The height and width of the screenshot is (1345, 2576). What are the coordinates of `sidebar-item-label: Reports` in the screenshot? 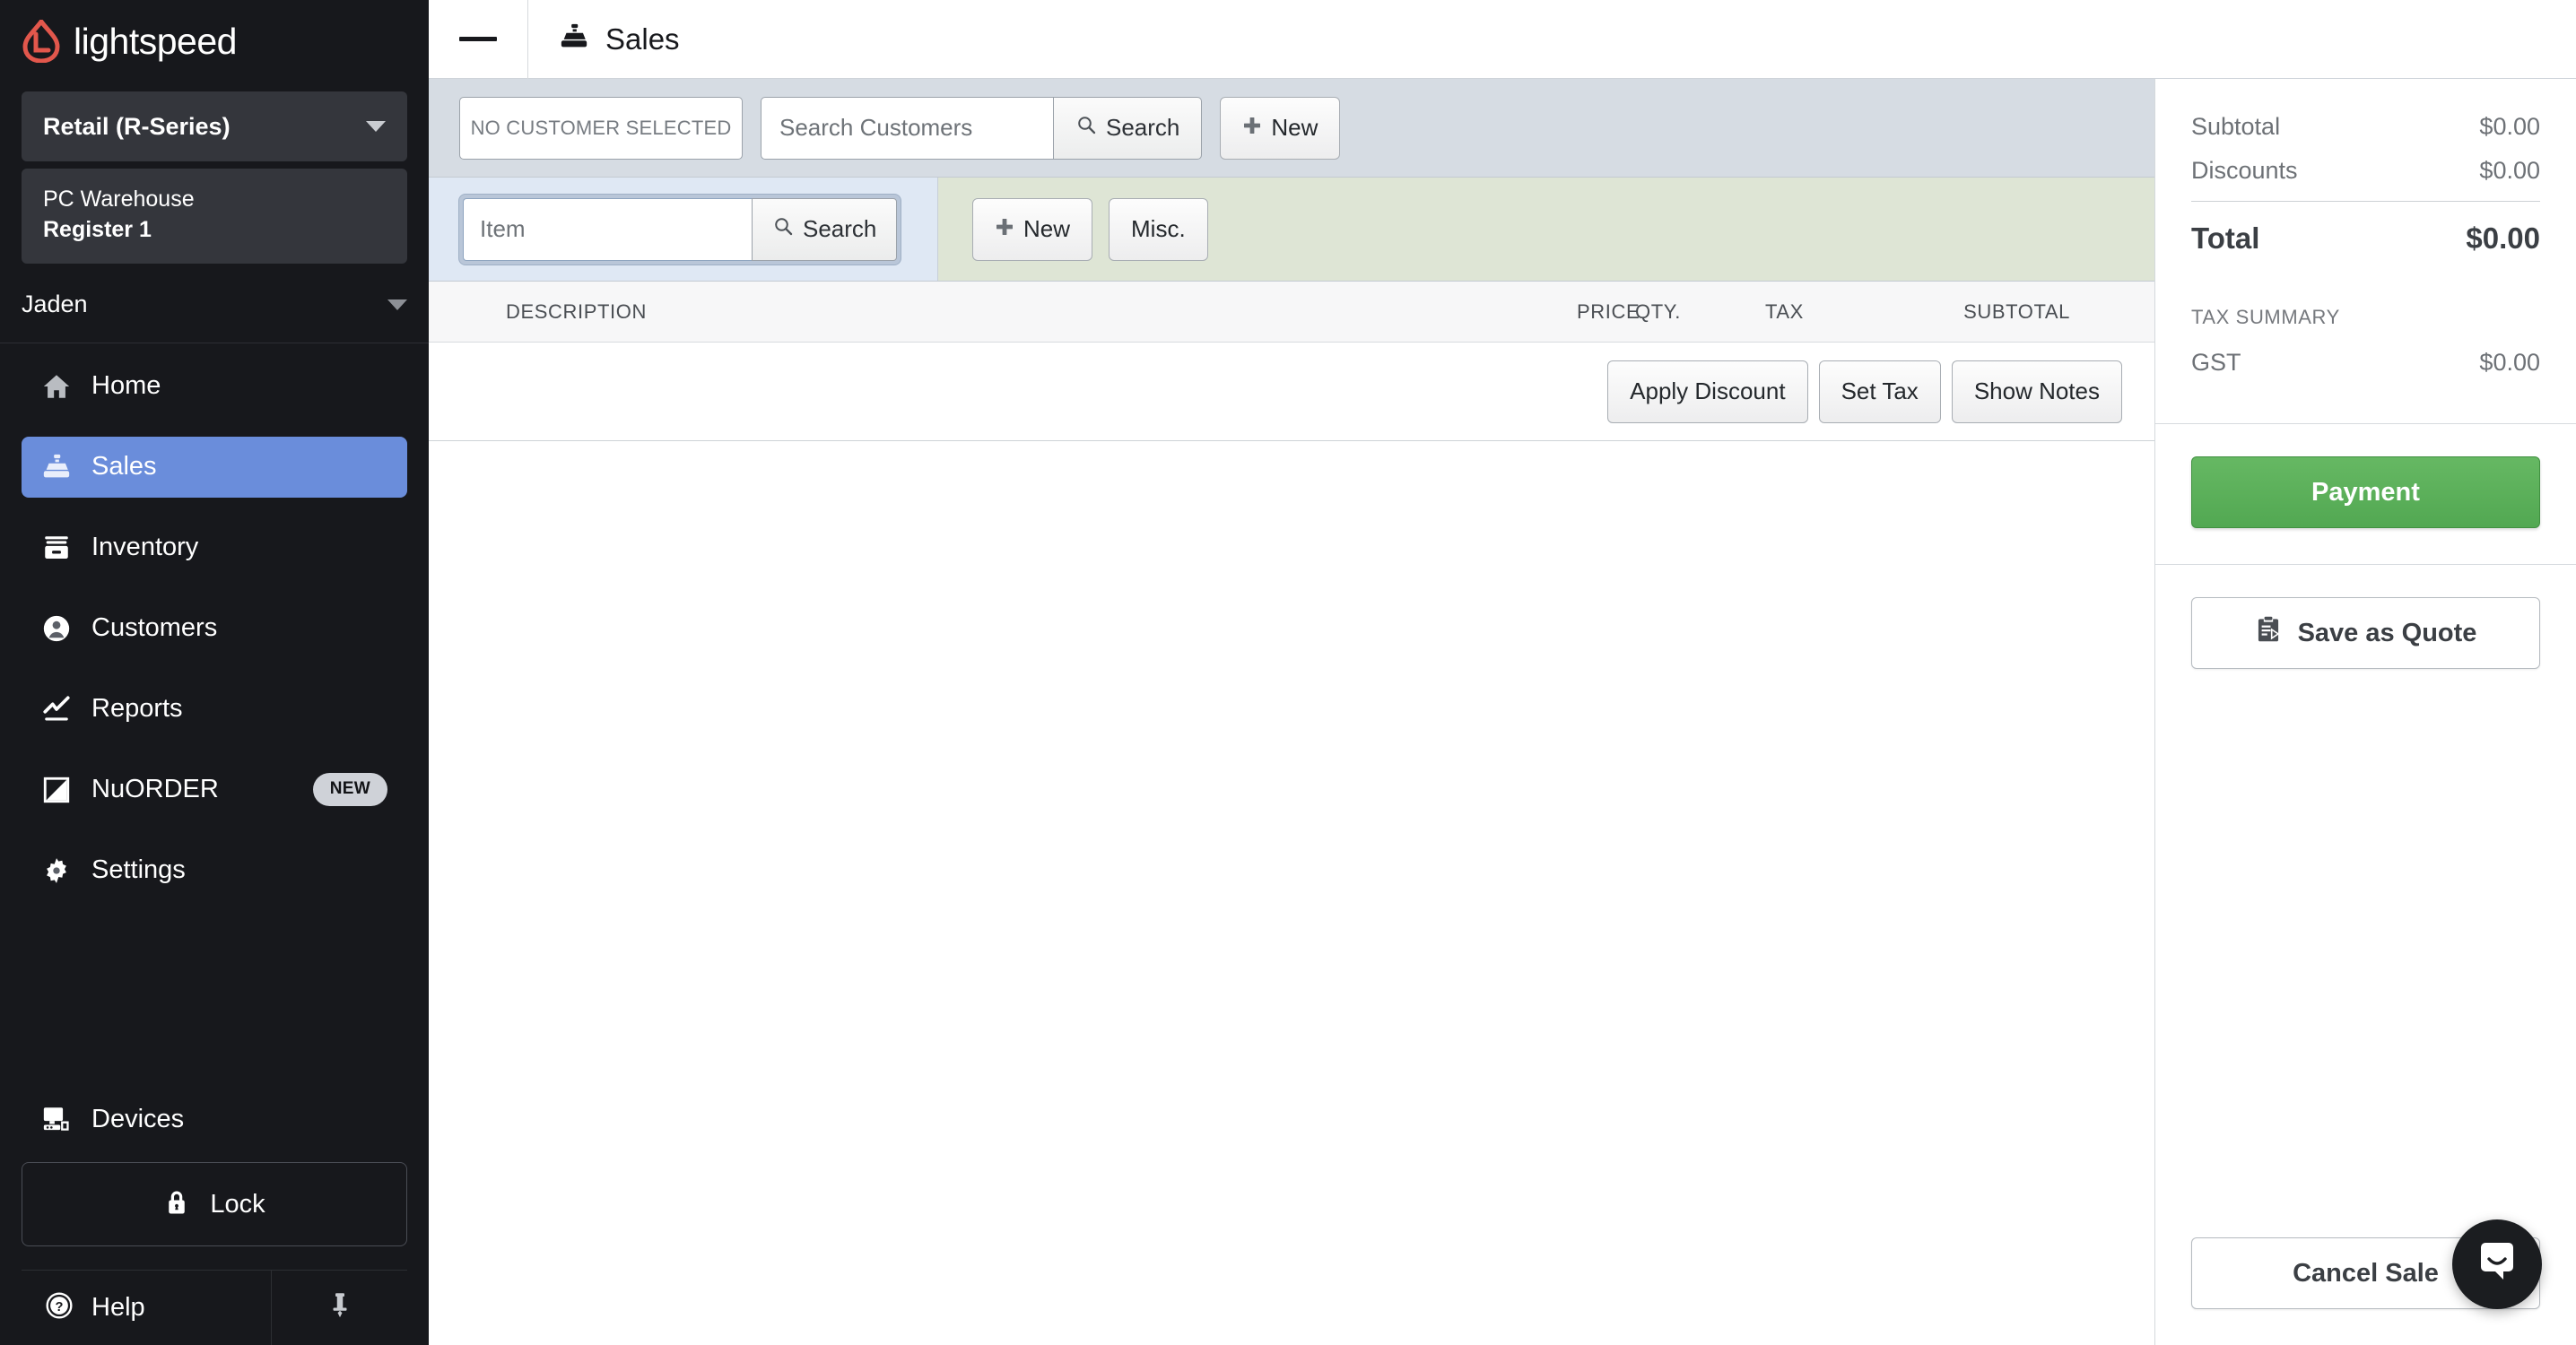 It's located at (137, 708).